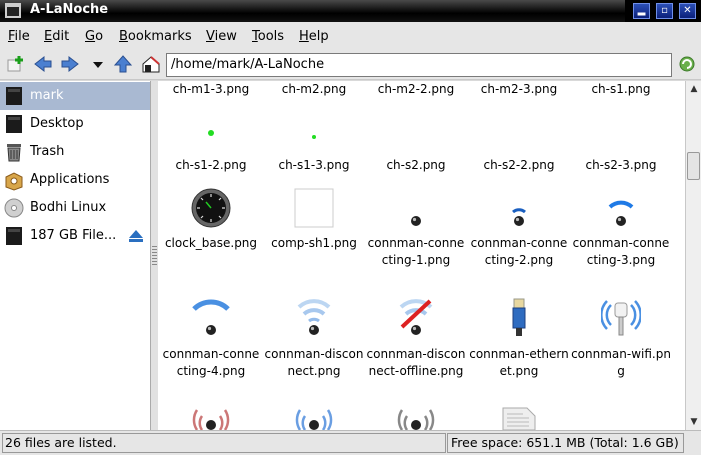 This screenshot has height=455, width=701. I want to click on desktop-icon, so click(14, 124).